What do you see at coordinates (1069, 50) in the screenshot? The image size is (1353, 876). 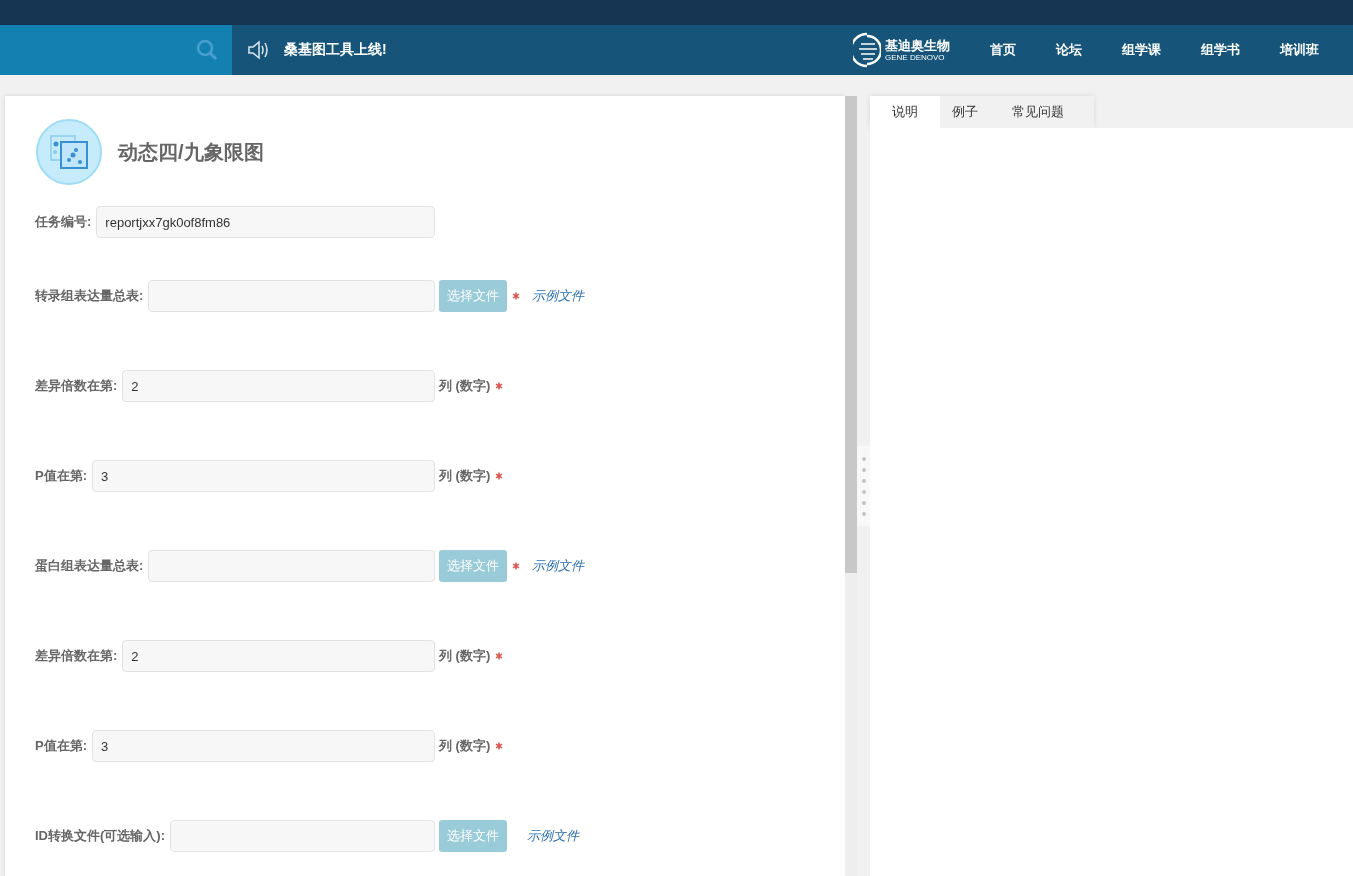 I see `nav-link: 论坛` at bounding box center [1069, 50].